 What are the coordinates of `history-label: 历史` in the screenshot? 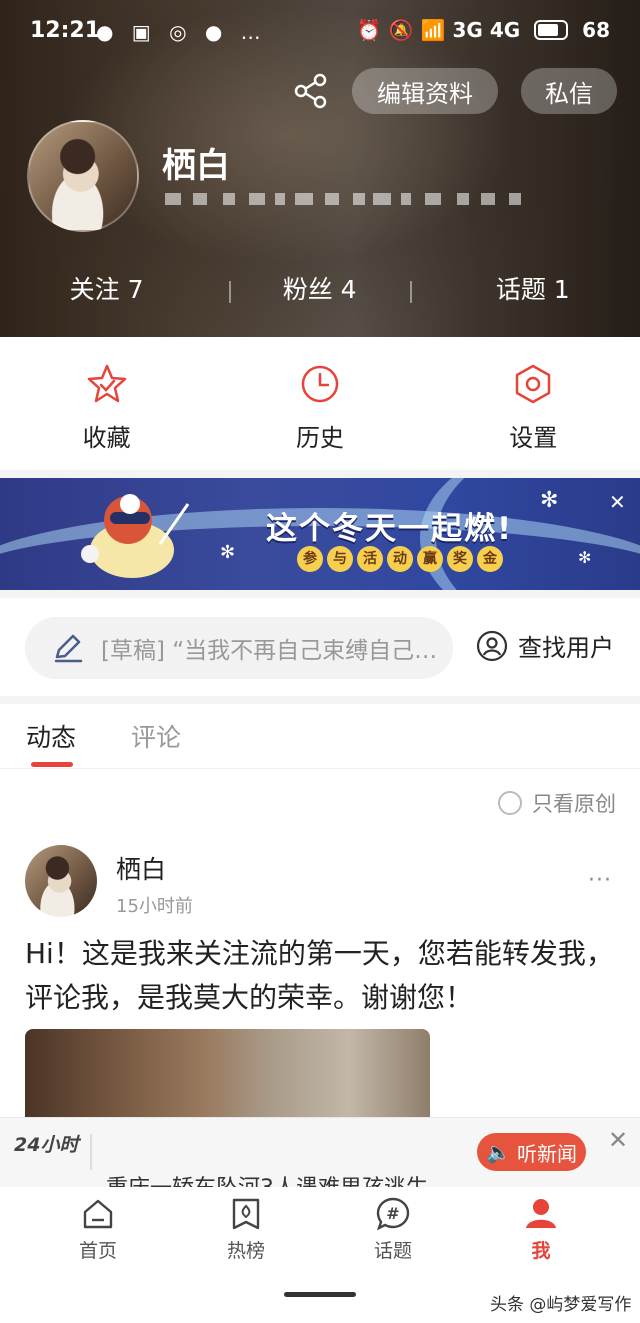 It's located at (319, 438).